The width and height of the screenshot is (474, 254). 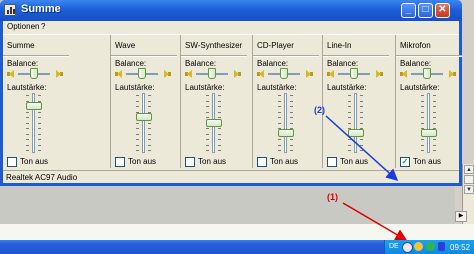 I want to click on annotation-arrows, so click(x=366, y=178).